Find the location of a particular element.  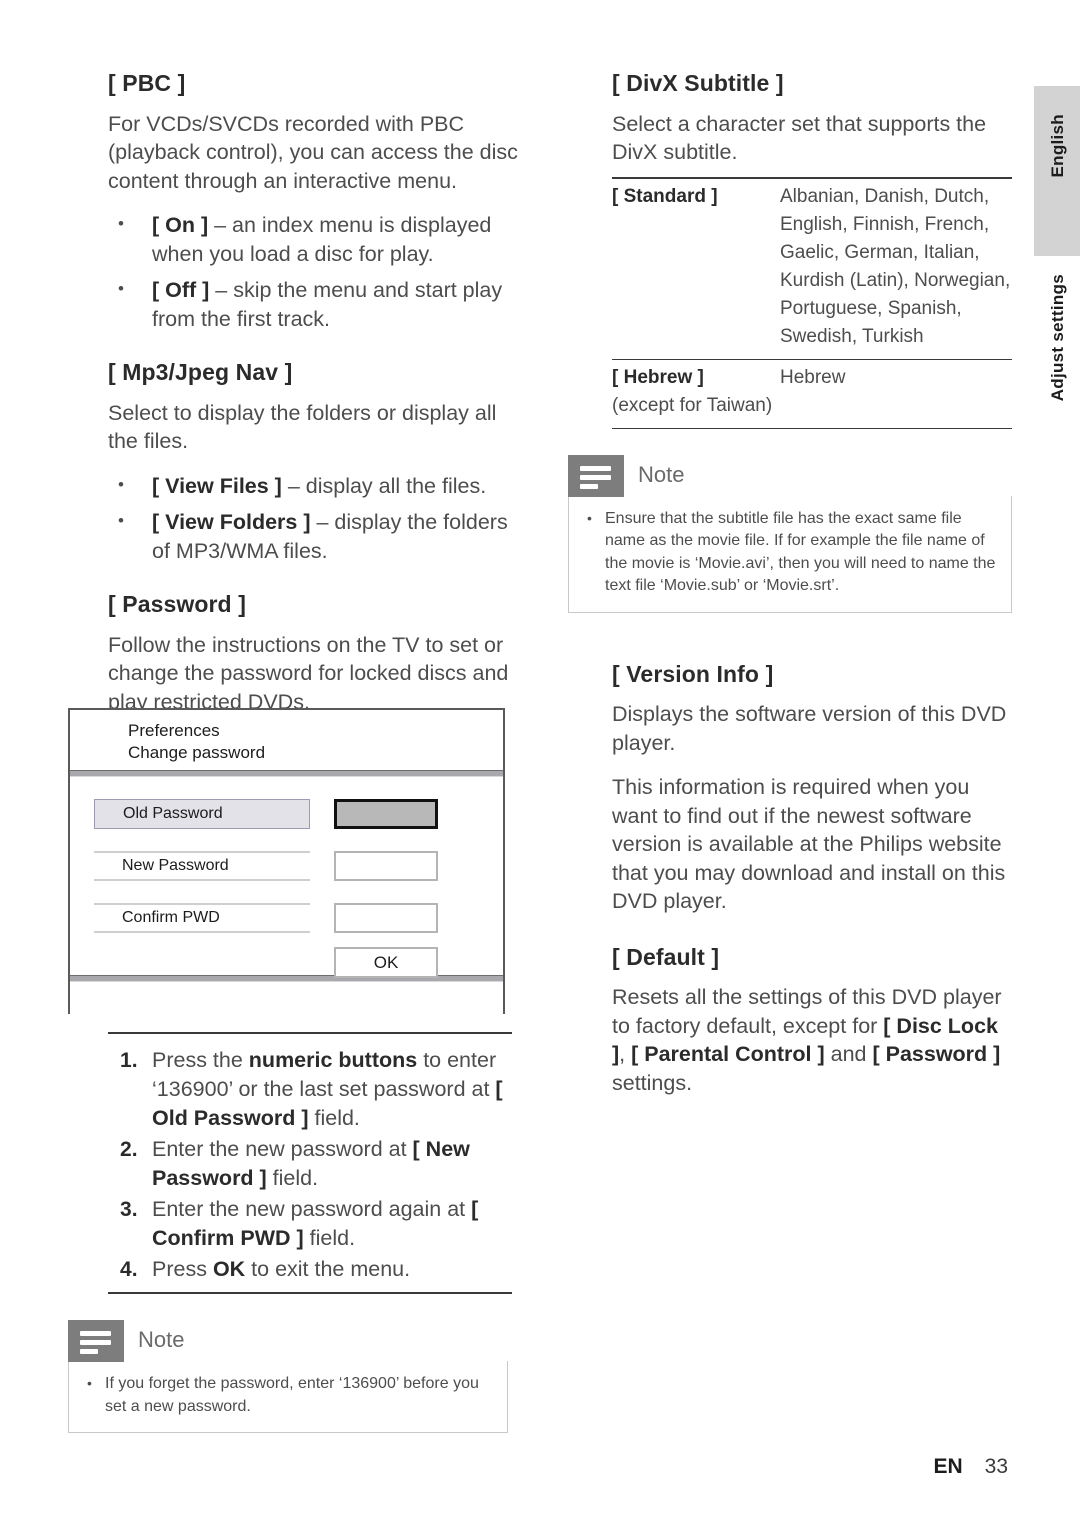

dialog-title-line2: Change password is located at coordinates (197, 752).